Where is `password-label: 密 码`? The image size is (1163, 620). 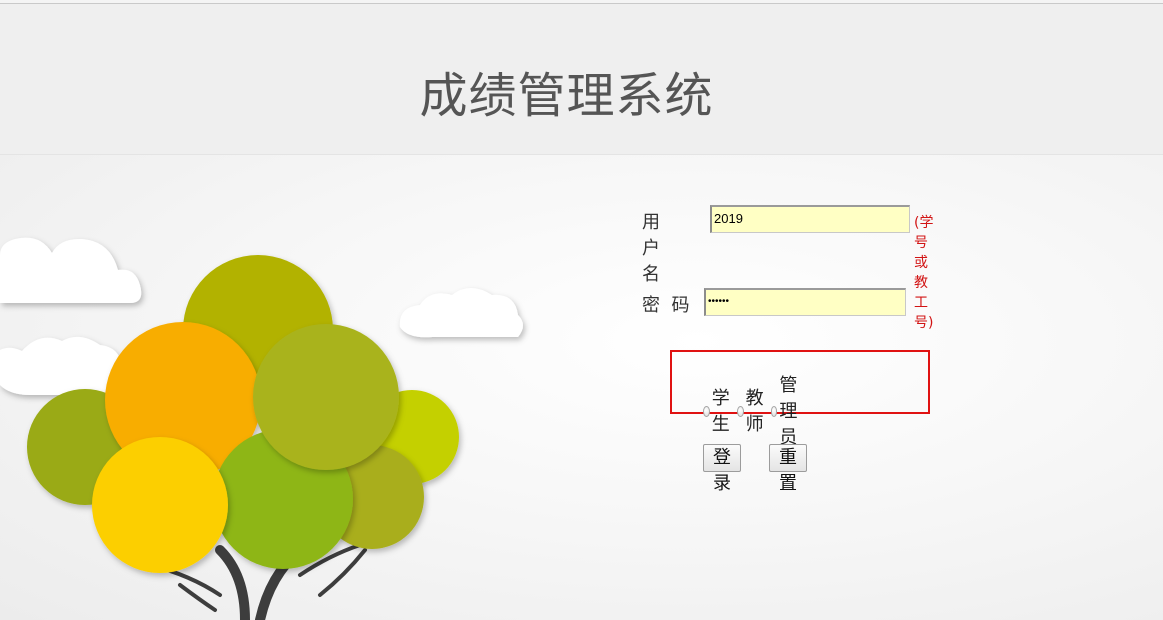
password-label: 密 码 is located at coordinates (666, 305).